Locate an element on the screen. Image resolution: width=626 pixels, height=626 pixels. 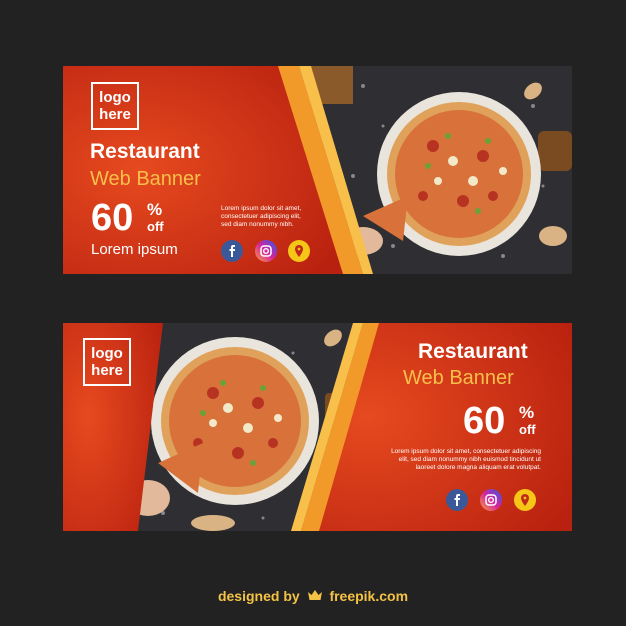
banner-tagline: Lorem ipsum is located at coordinates (134, 249).